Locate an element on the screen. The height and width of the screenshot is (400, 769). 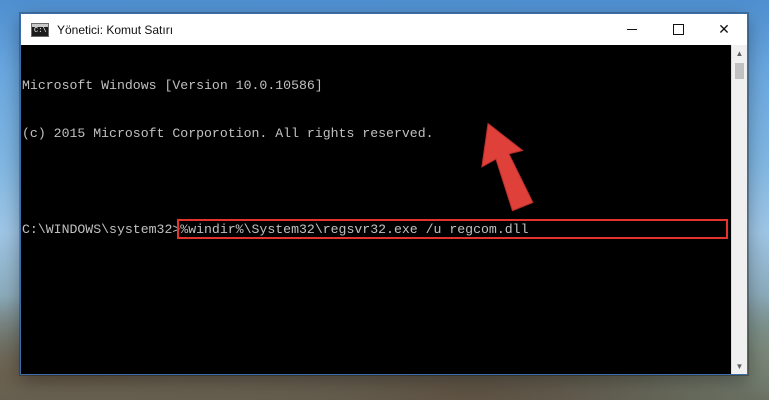
title-bar: C:\ Yönetici: Komut Satırı ✕ is located at coordinates (384, 29).